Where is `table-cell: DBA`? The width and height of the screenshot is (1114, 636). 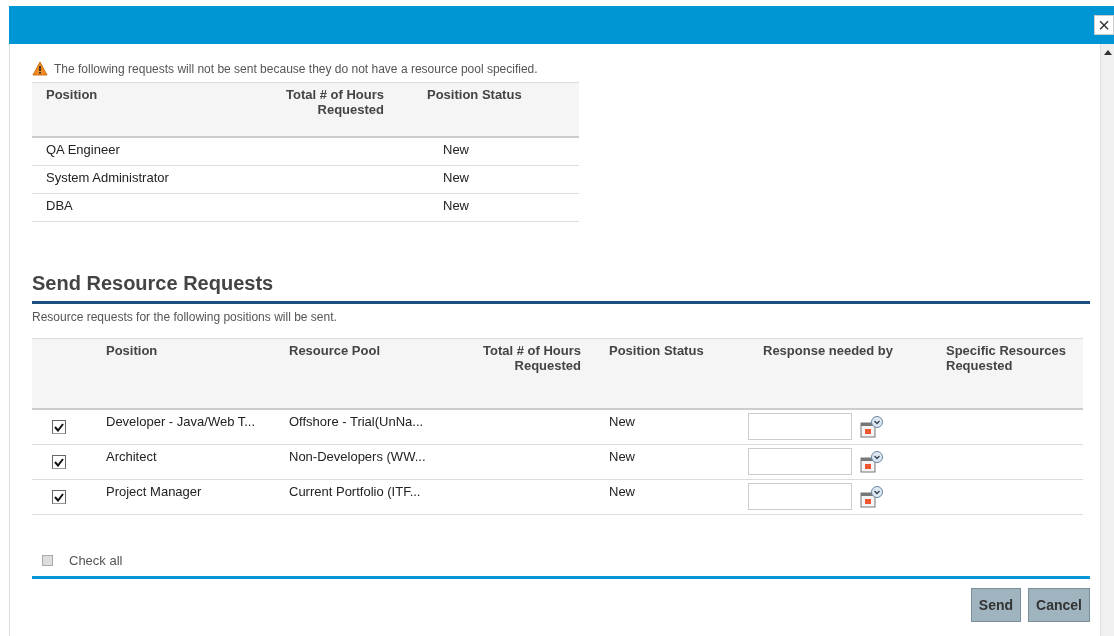
table-cell: DBA is located at coordinates (146, 208).